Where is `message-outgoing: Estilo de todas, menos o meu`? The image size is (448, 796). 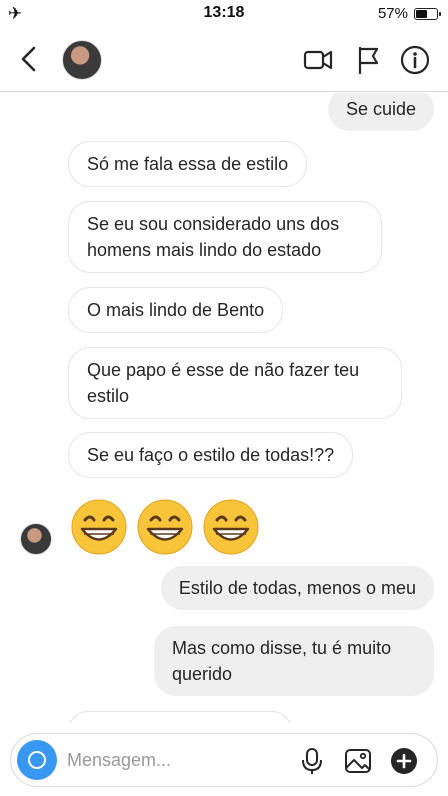
message-outgoing: Estilo de todas, menos o meu is located at coordinates (297, 588).